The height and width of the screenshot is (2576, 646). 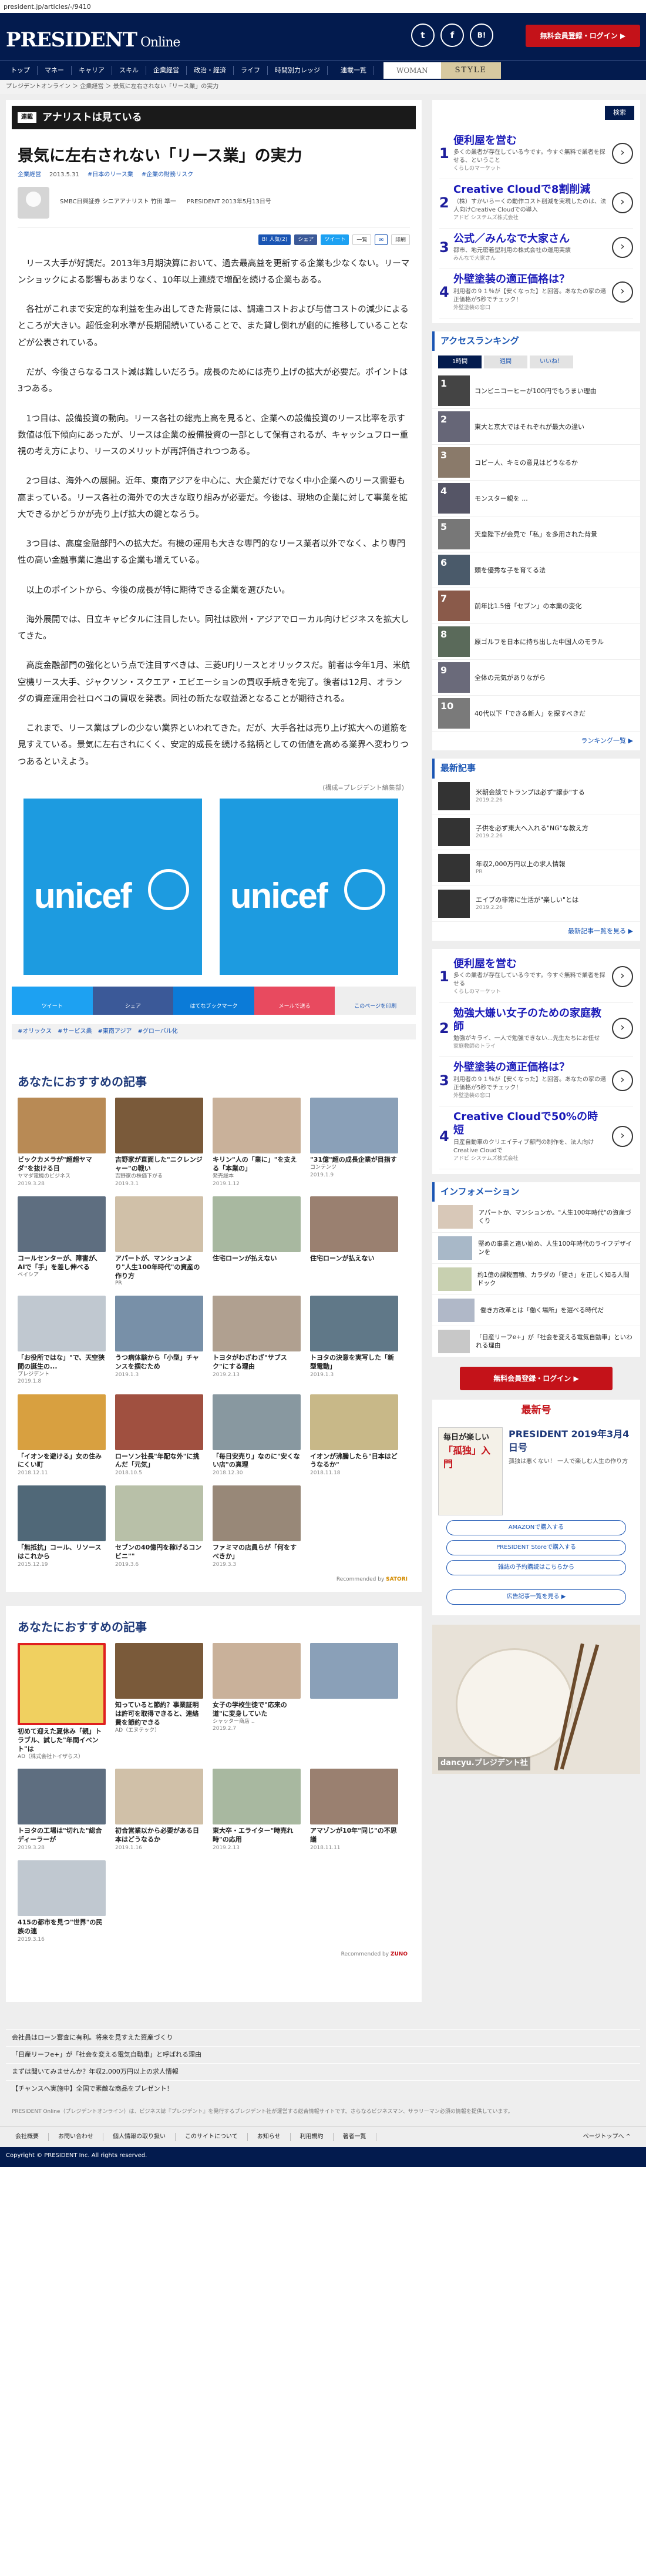 I want to click on style-link: STYLE, so click(x=470, y=70).